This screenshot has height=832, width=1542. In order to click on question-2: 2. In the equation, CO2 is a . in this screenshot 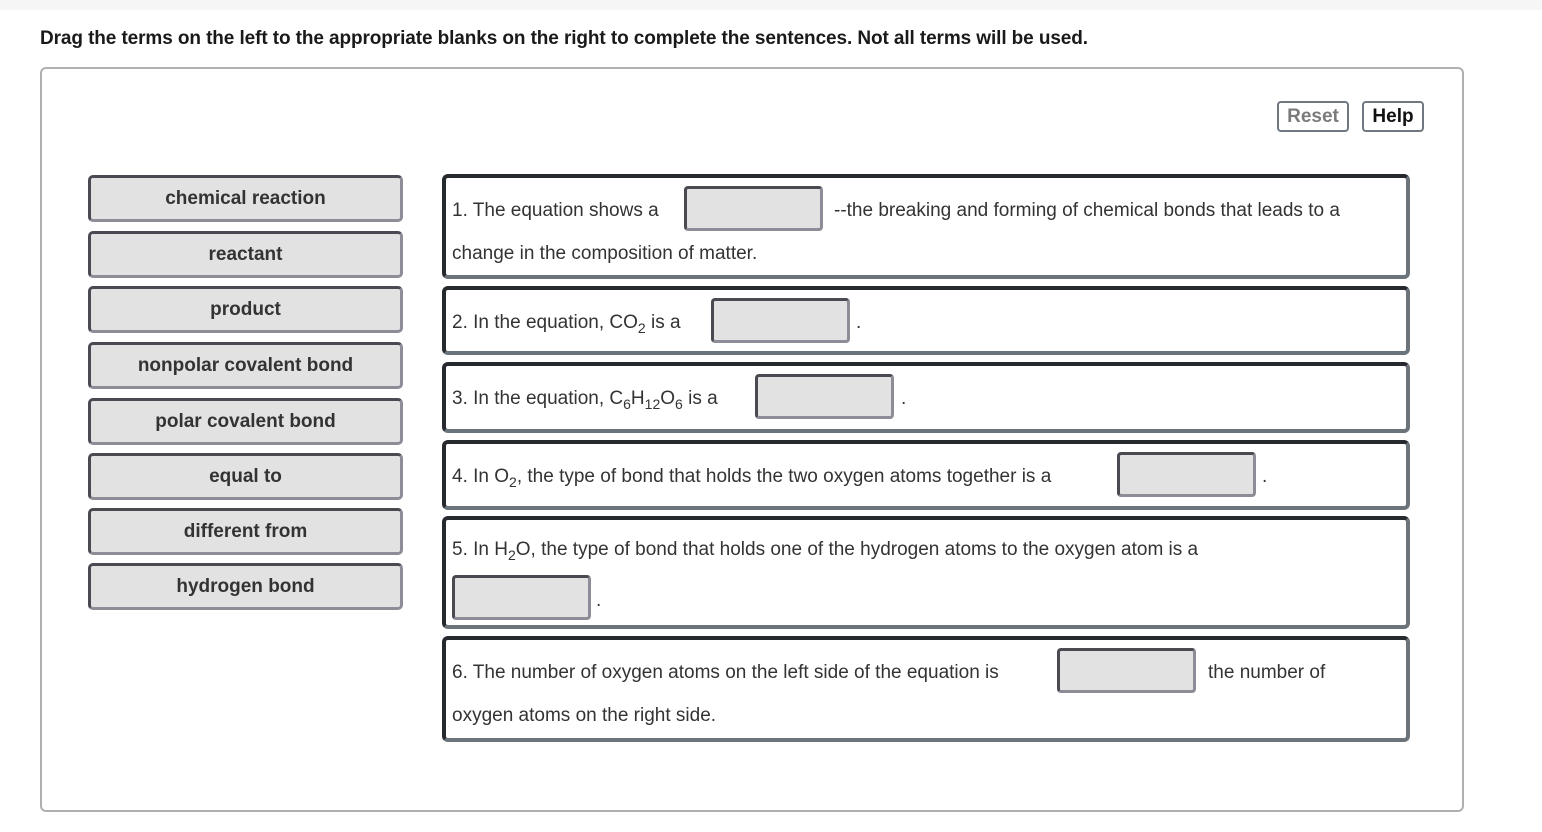, I will do `click(926, 320)`.